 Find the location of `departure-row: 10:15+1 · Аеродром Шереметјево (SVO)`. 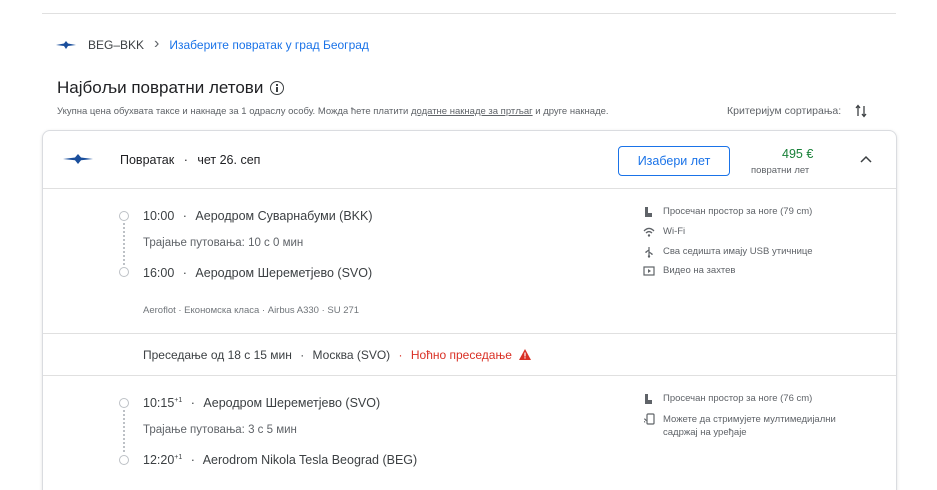

departure-row: 10:15+1 · Аеродром Шереметјево (SVO) is located at coordinates (262, 403).